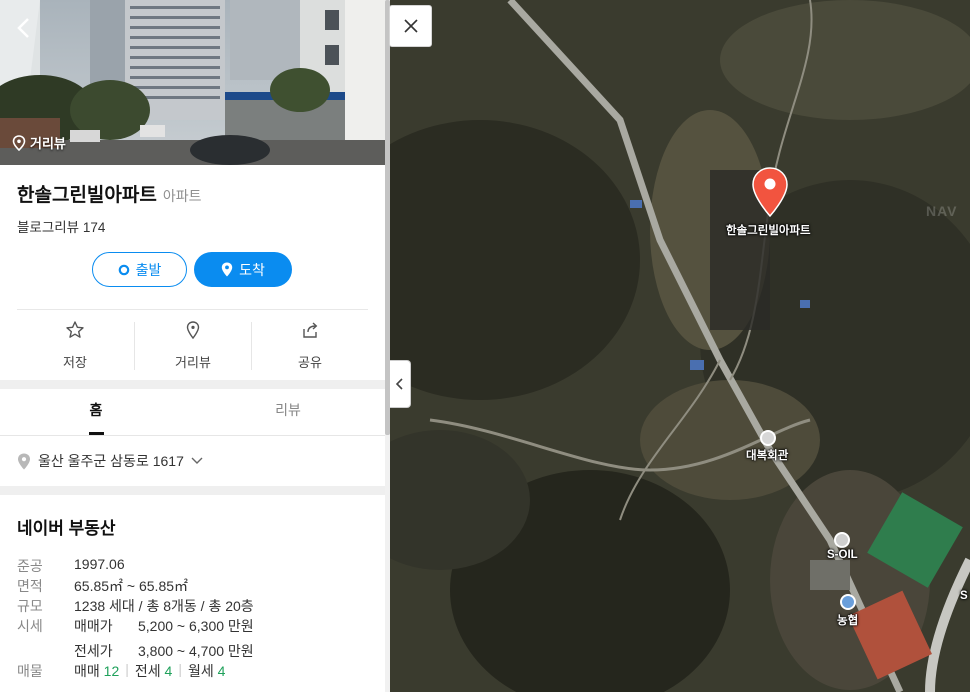 The image size is (970, 692). Describe the element at coordinates (111, 671) in the screenshot. I see `listing-sale-count: 12` at that location.